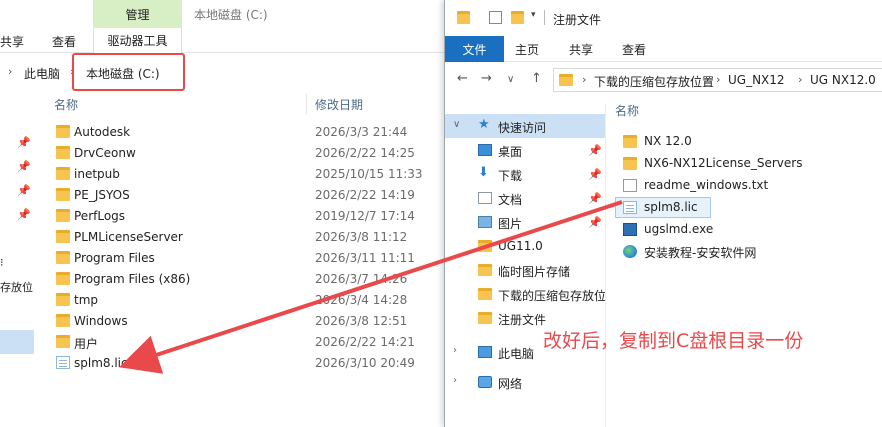  I want to click on breadcrumb-ug-nx12-0: UG NX12.0, so click(843, 80).